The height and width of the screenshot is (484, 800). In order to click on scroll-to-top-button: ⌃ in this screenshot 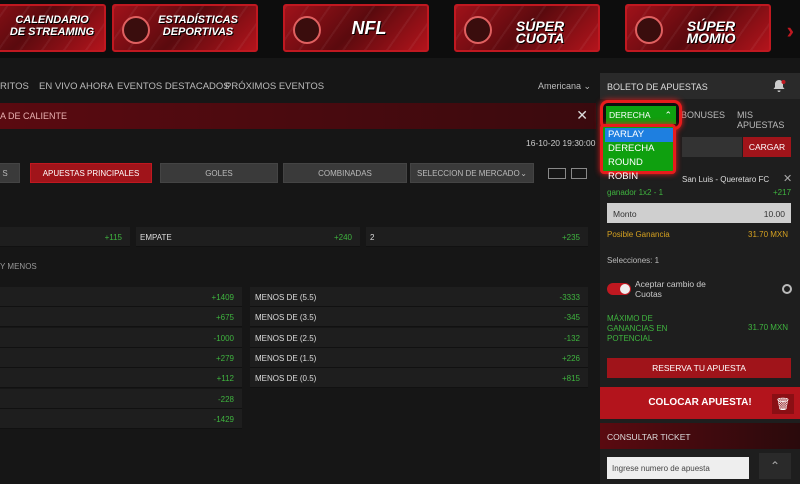, I will do `click(775, 466)`.